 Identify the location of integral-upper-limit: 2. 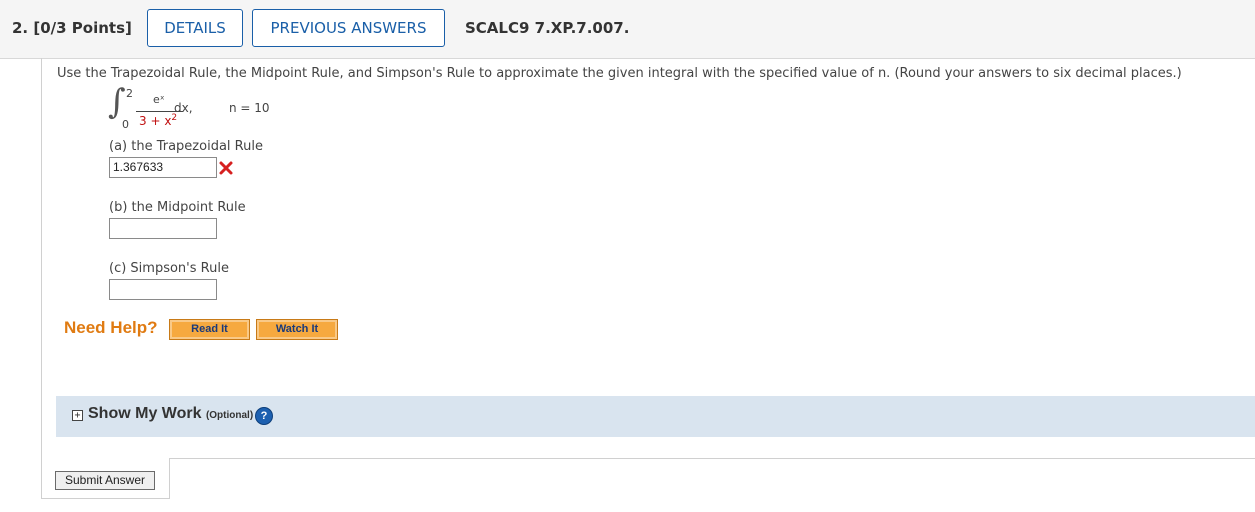
(129, 93).